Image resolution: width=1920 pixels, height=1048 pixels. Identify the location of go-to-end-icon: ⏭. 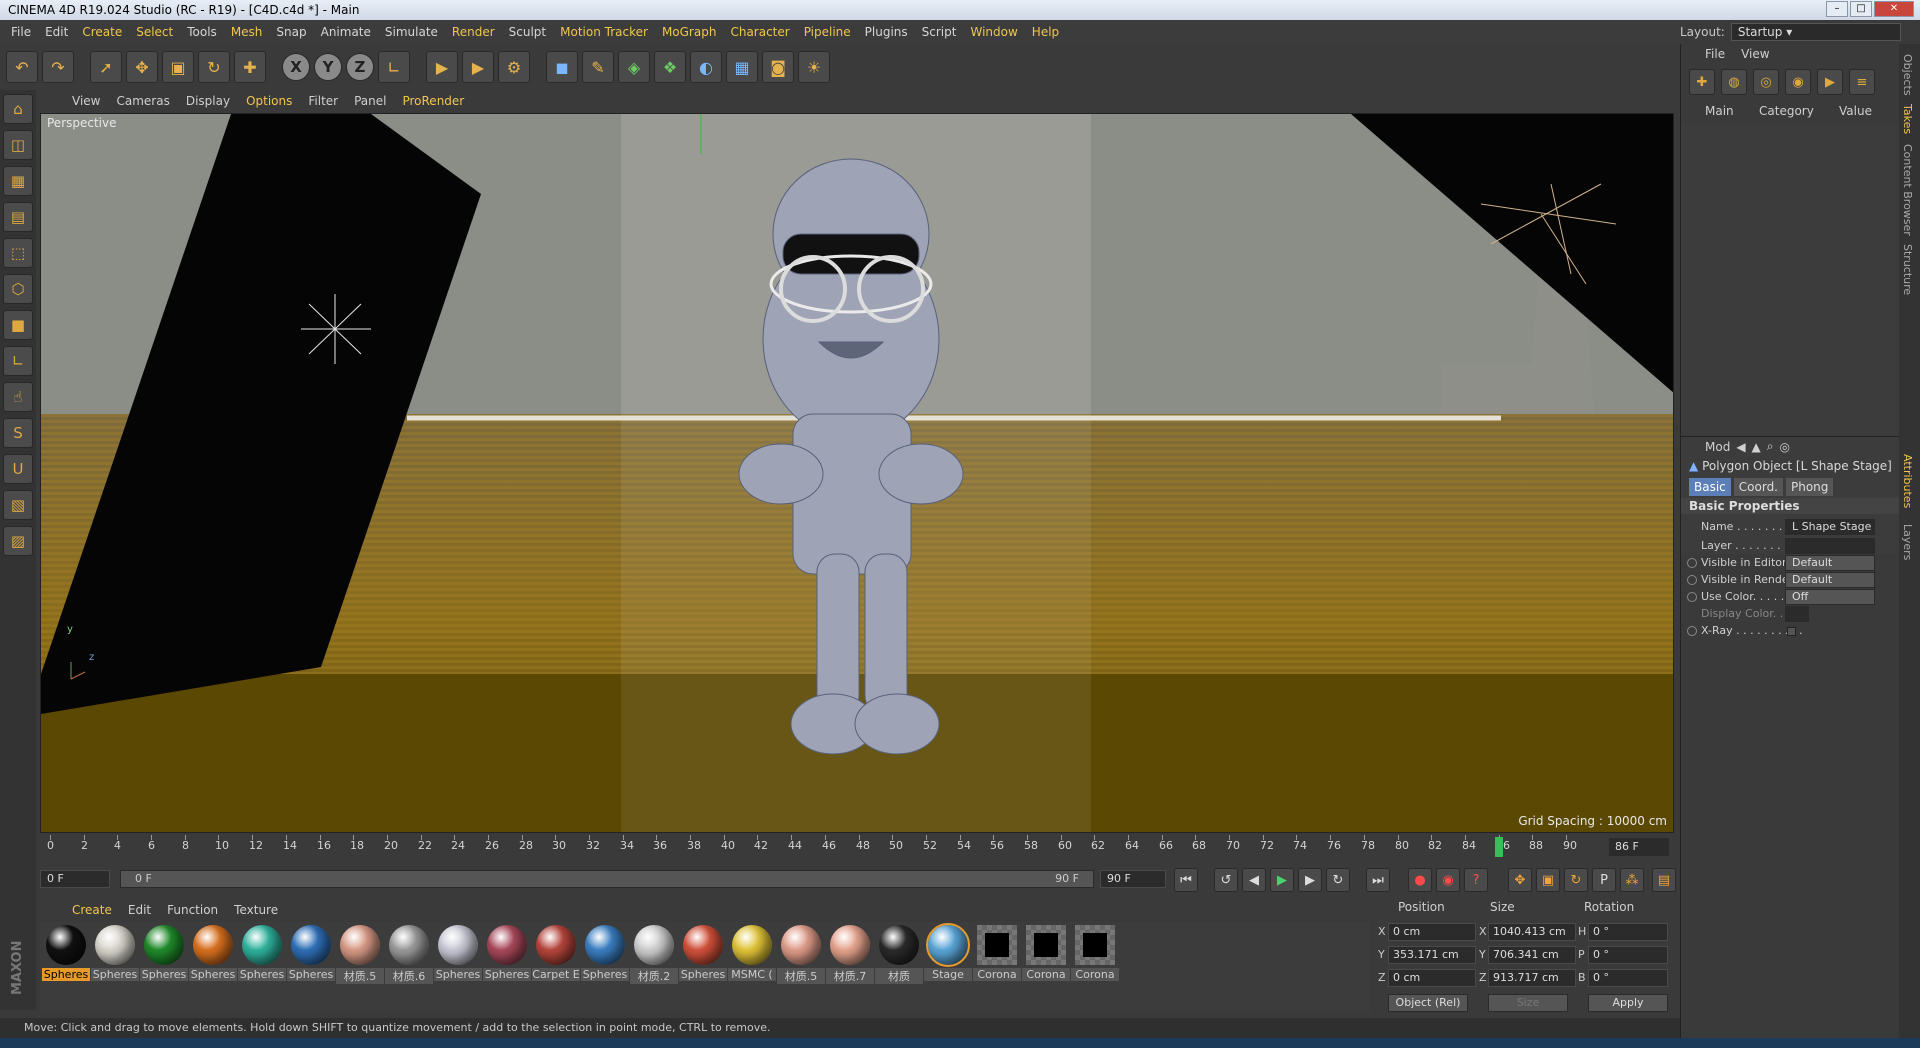
(1378, 880).